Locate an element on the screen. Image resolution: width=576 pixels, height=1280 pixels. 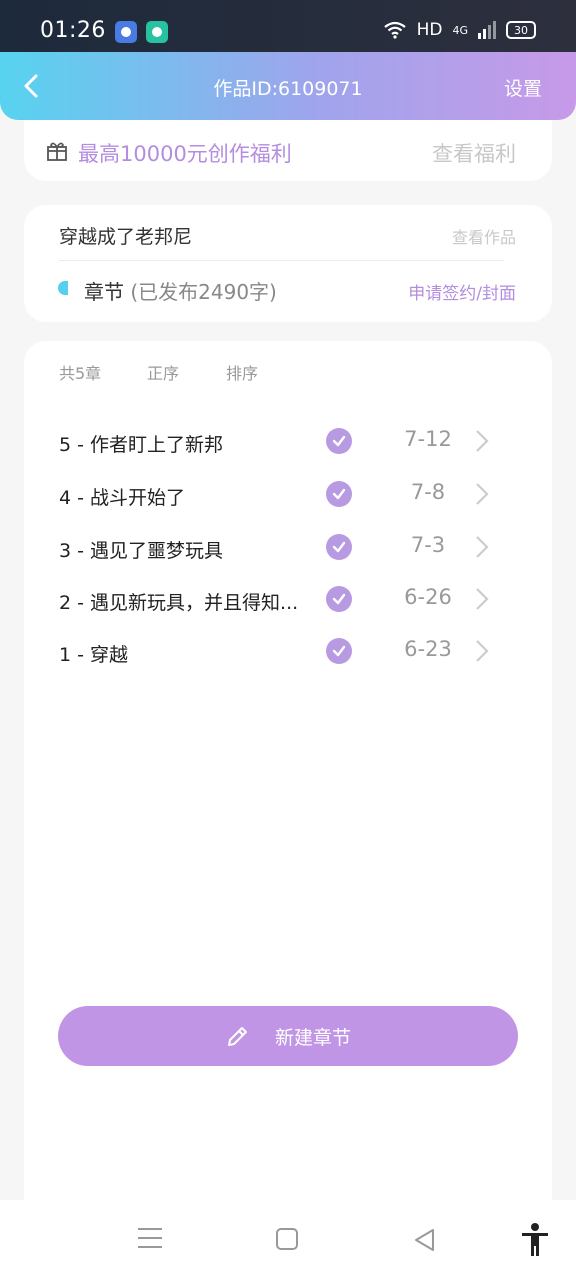
welfare-card: 最高10000元创作福利 查看福利 is located at coordinates (288, 150).